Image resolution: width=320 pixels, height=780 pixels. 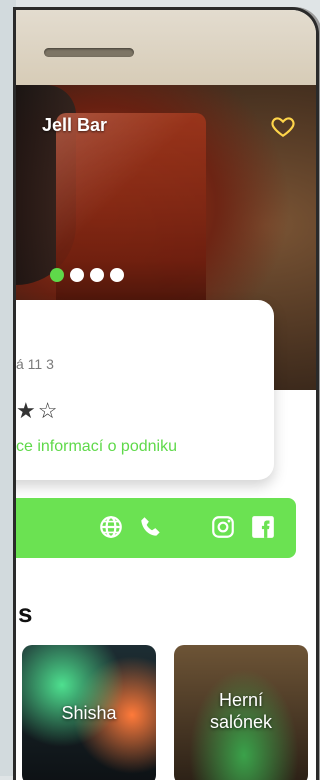 I want to click on phone-icon, so click(x=151, y=527).